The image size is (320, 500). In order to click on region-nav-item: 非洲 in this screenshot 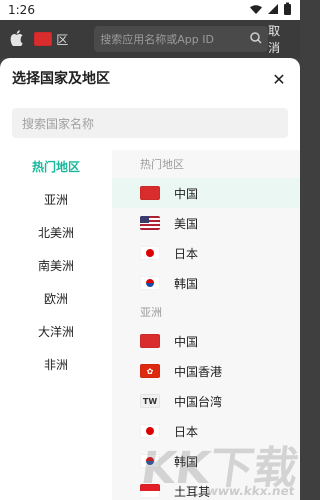, I will do `click(56, 364)`.